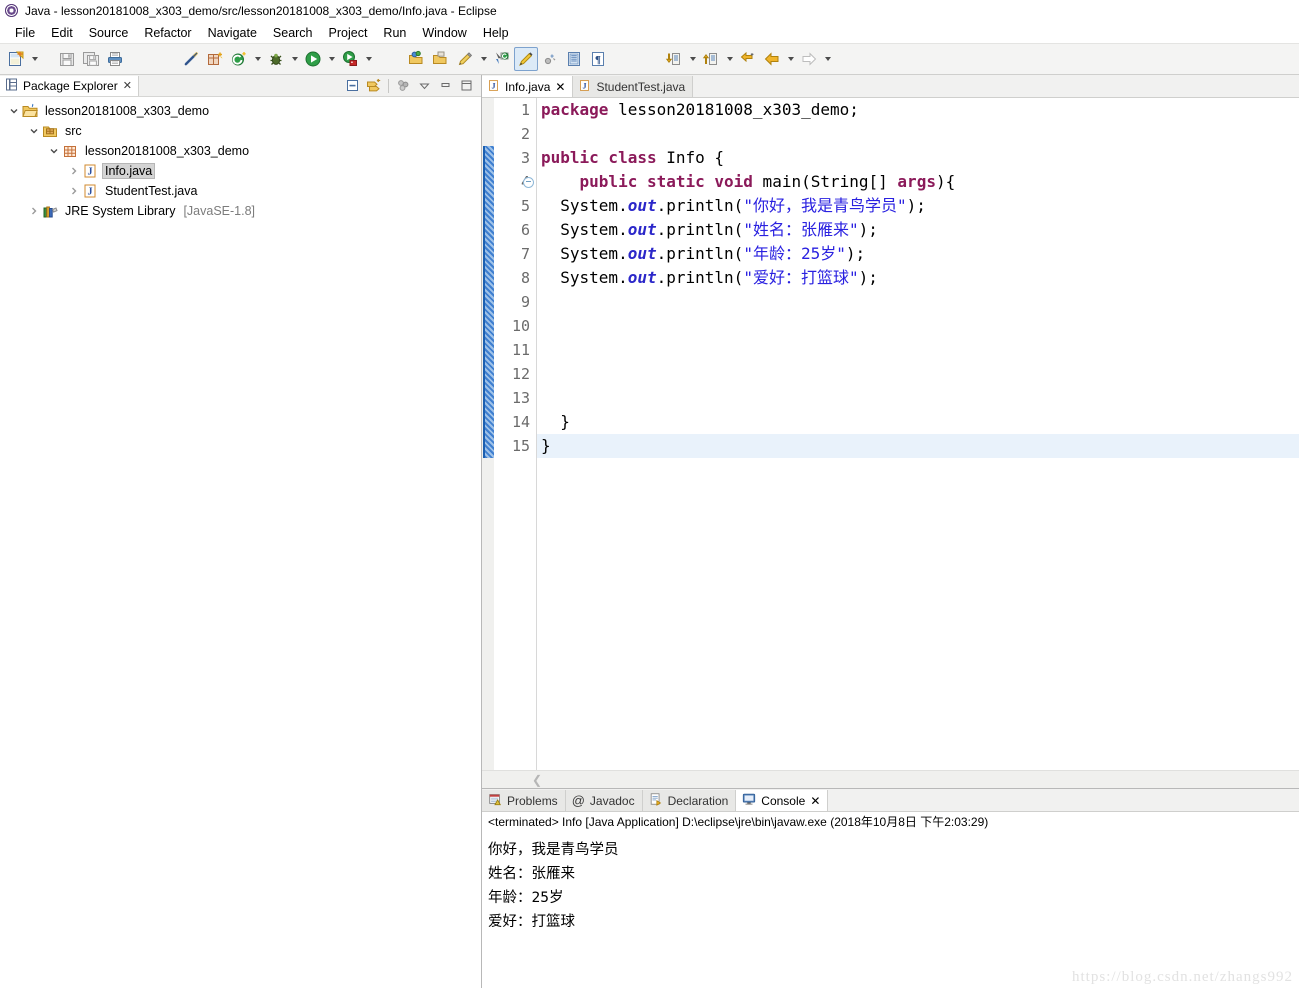 The image size is (1299, 990). What do you see at coordinates (465, 59) in the screenshot?
I see `pencil-icon` at bounding box center [465, 59].